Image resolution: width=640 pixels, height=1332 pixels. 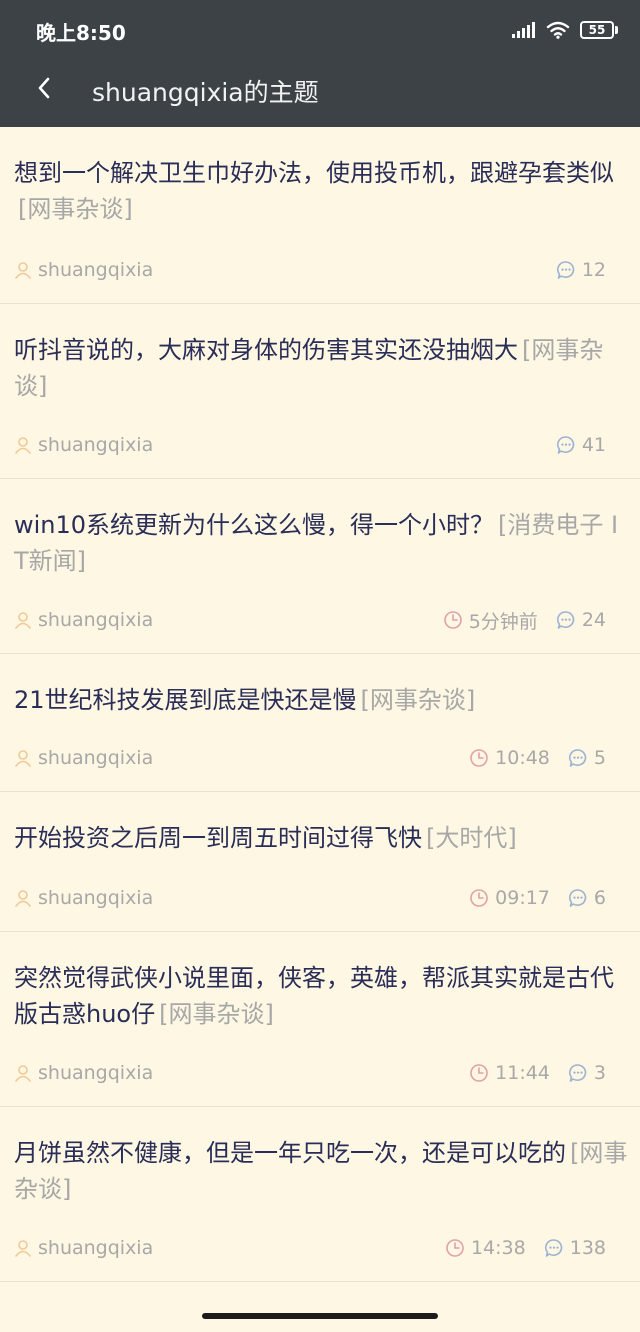 I want to click on topic-title-line: 听抖音说的，大麻对身体的伤害其实还没抽烟大 [网事杂谈], so click(x=321, y=368).